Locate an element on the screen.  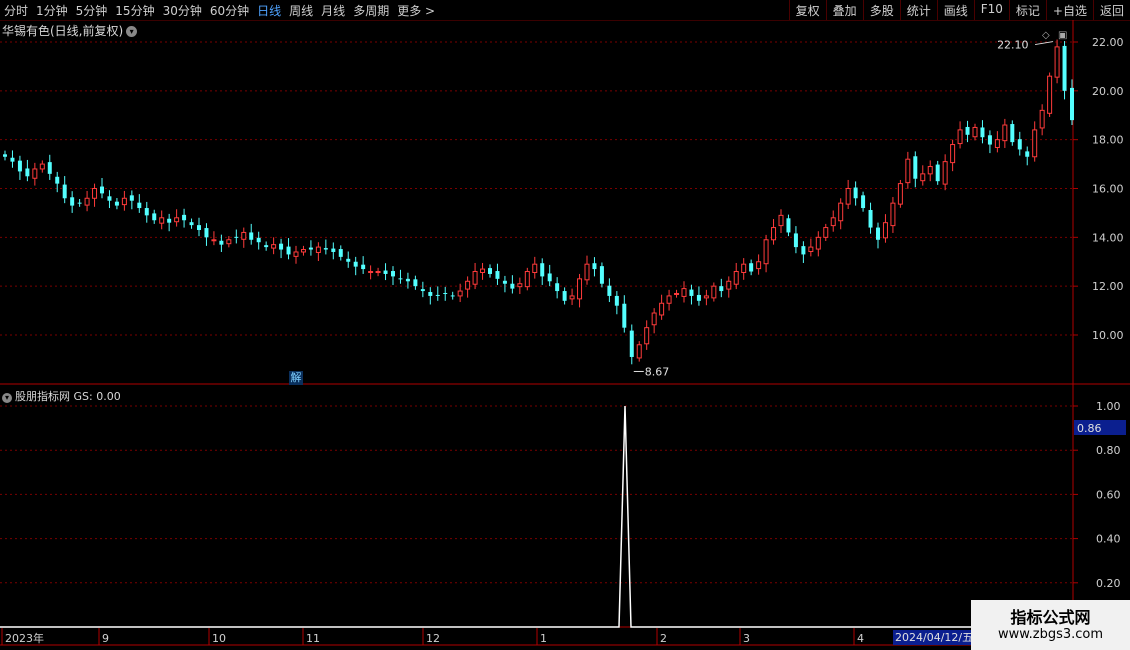
price-tick-label: 12.00 is located at coordinates (1108, 286).